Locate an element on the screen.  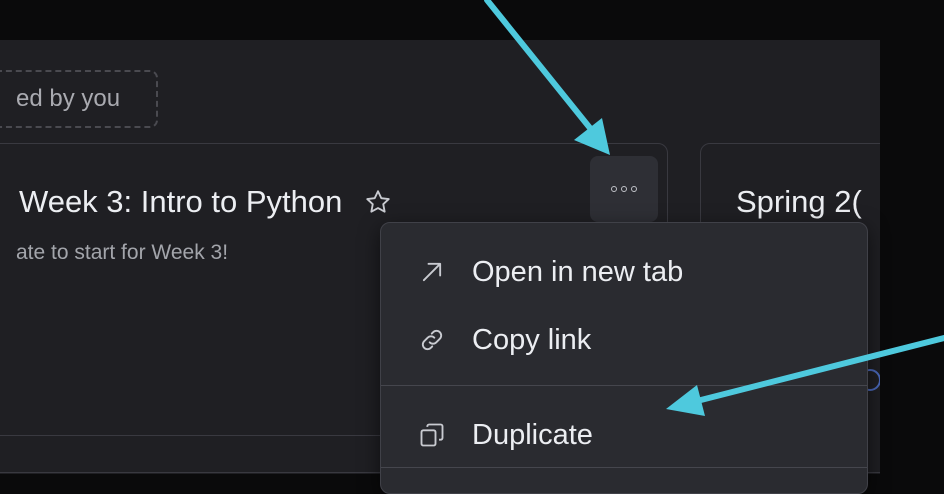
menu-item-open-new-tab: Open in new tab is located at coordinates (624, 272).